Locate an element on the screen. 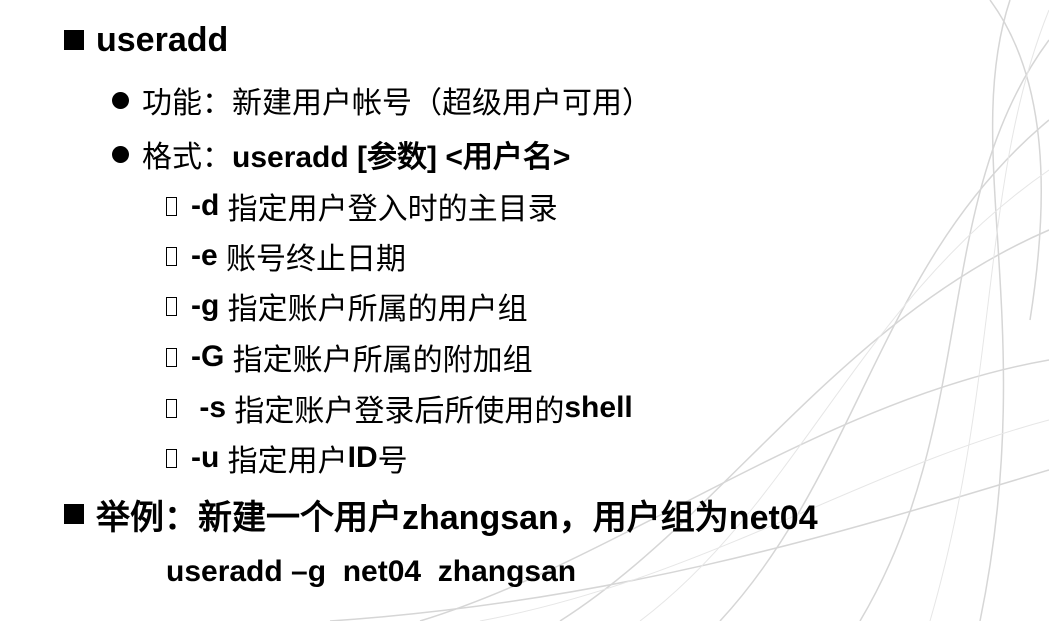 The height and width of the screenshot is (621, 1049). example-command: useradd –g net04 zhangsan is located at coordinates (371, 571).